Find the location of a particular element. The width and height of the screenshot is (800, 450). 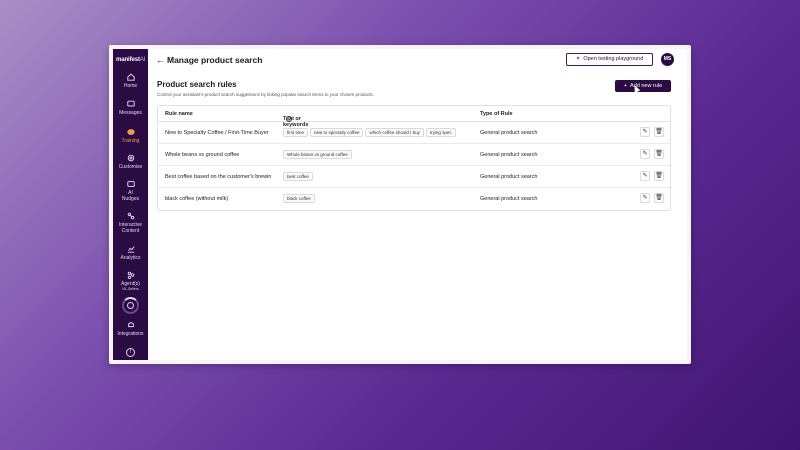

keyword-tags: best coffee is located at coordinates (377, 176).